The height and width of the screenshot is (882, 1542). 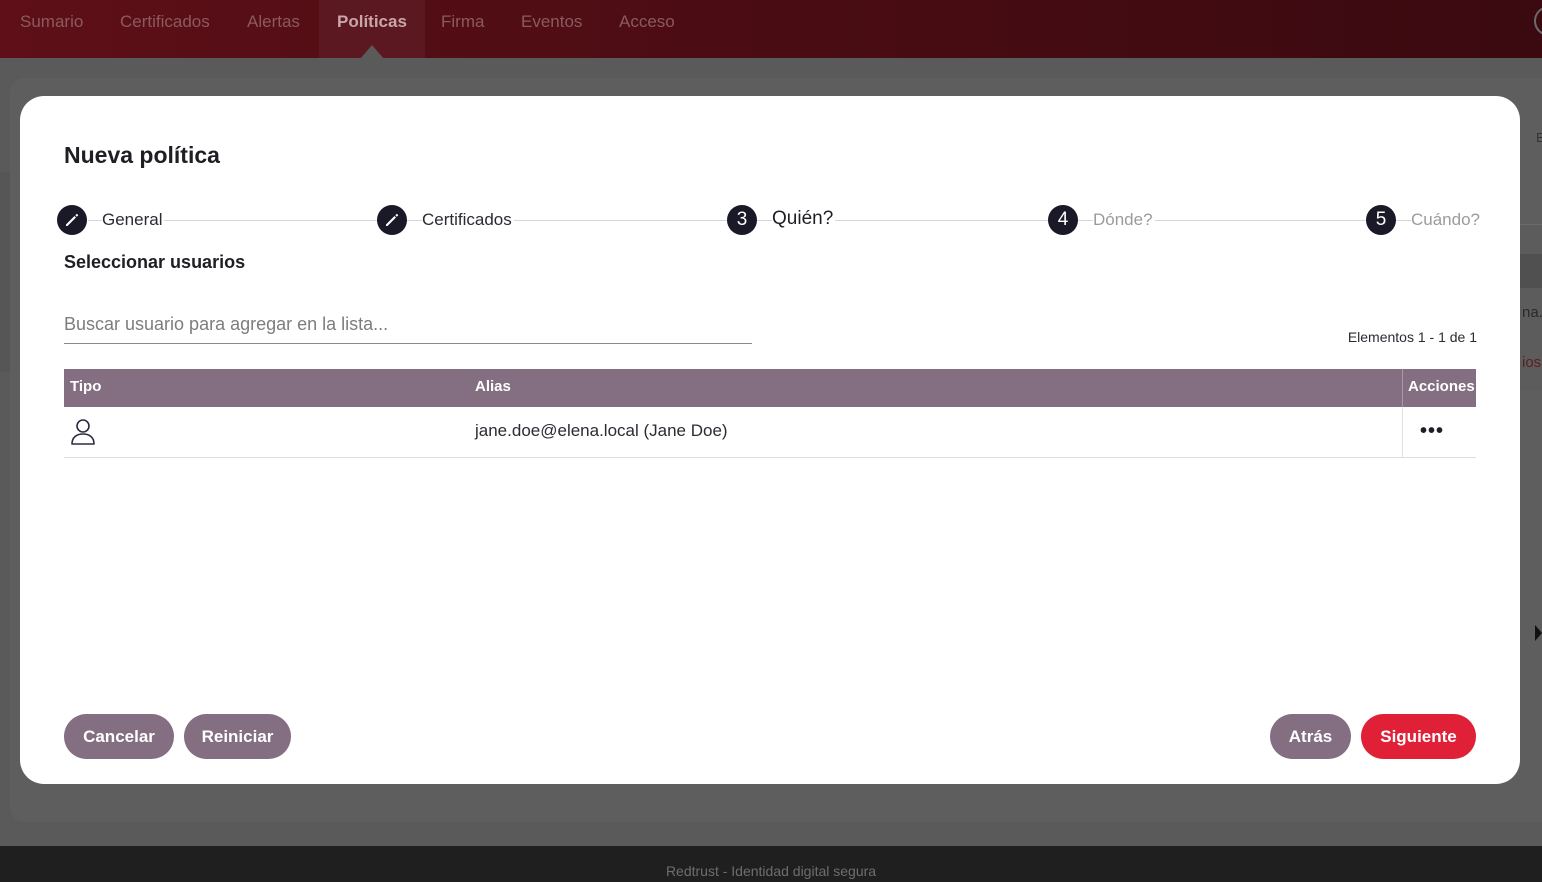 What do you see at coordinates (371, 52) in the screenshot?
I see `active-caret` at bounding box center [371, 52].